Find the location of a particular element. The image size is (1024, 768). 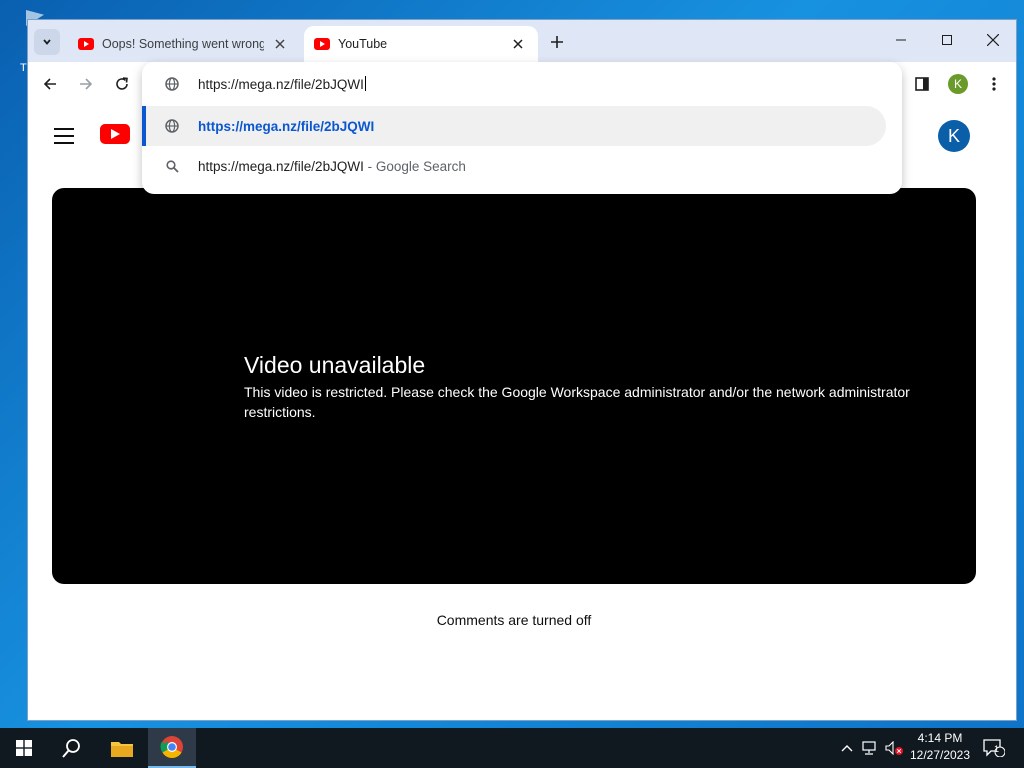

youtube-logo is located at coordinates (115, 134).